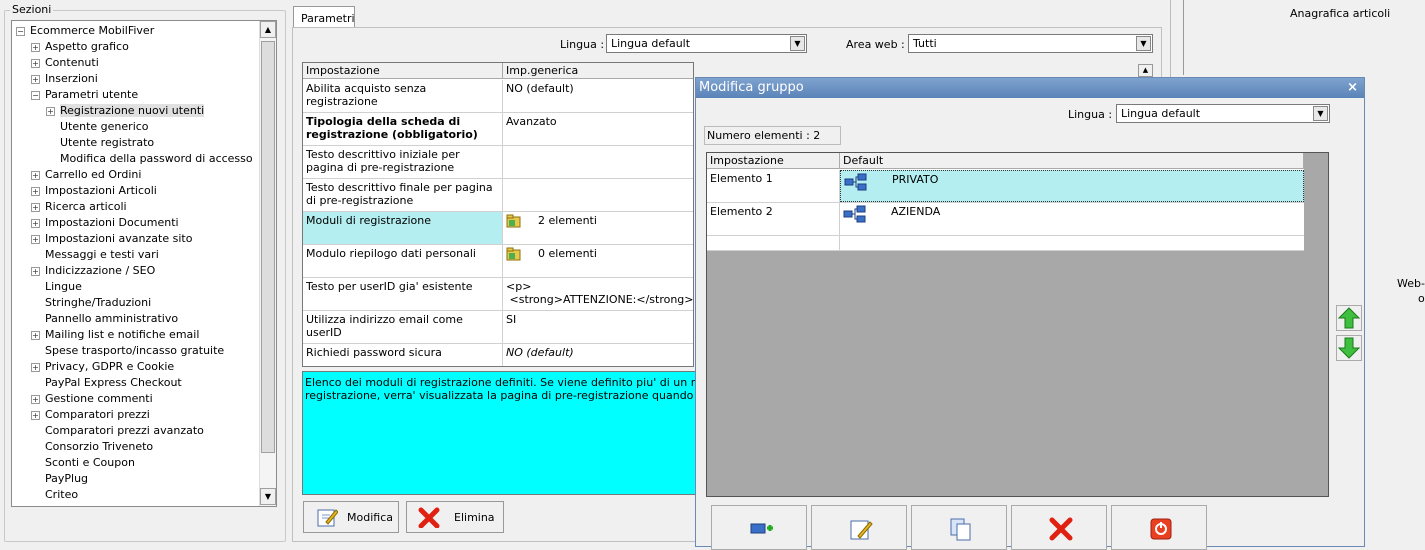 This screenshot has height=550, width=1425. What do you see at coordinates (1349, 348) in the screenshot?
I see `move-down-button` at bounding box center [1349, 348].